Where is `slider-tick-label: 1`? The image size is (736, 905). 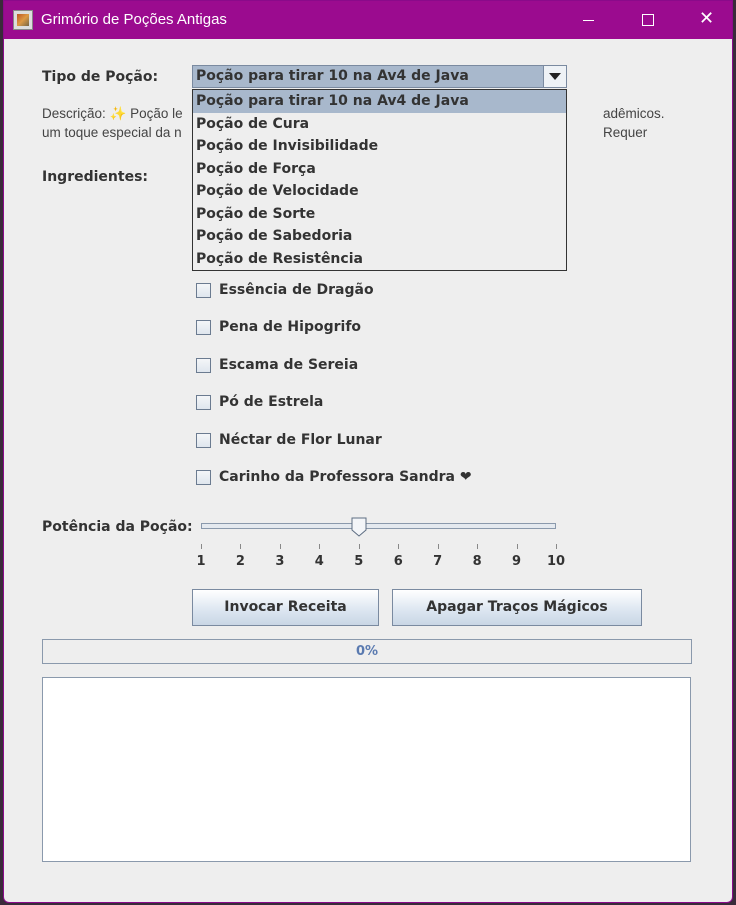 slider-tick-label: 1 is located at coordinates (201, 561).